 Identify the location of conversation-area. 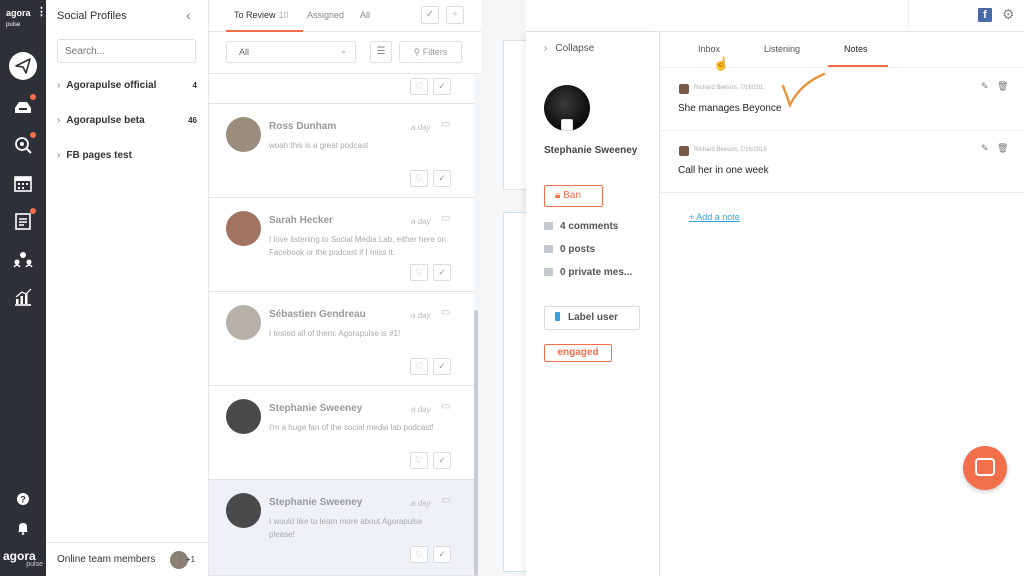
(507, 288).